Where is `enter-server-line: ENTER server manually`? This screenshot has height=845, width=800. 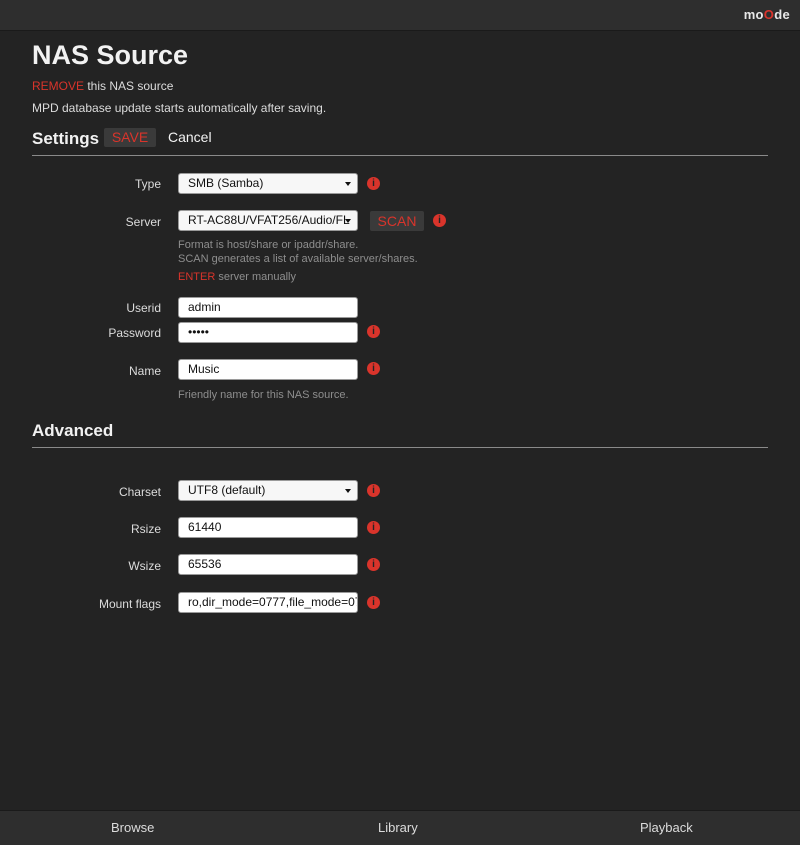 enter-server-line: ENTER server manually is located at coordinates (237, 277).